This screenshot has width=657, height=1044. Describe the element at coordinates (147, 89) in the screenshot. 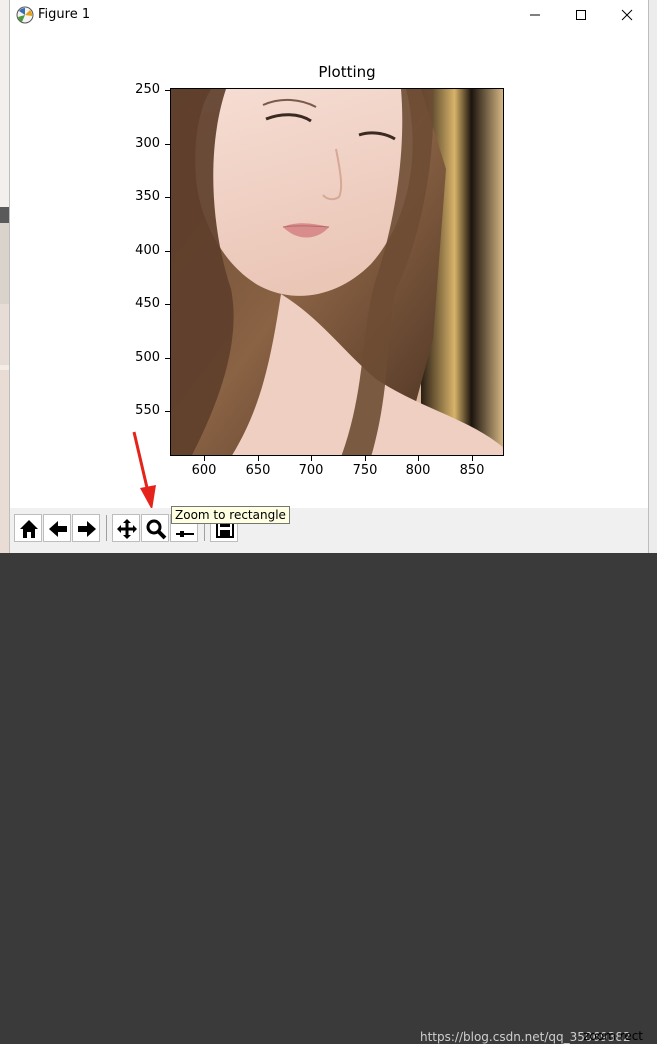

I see `y-tick-label: 250` at that location.